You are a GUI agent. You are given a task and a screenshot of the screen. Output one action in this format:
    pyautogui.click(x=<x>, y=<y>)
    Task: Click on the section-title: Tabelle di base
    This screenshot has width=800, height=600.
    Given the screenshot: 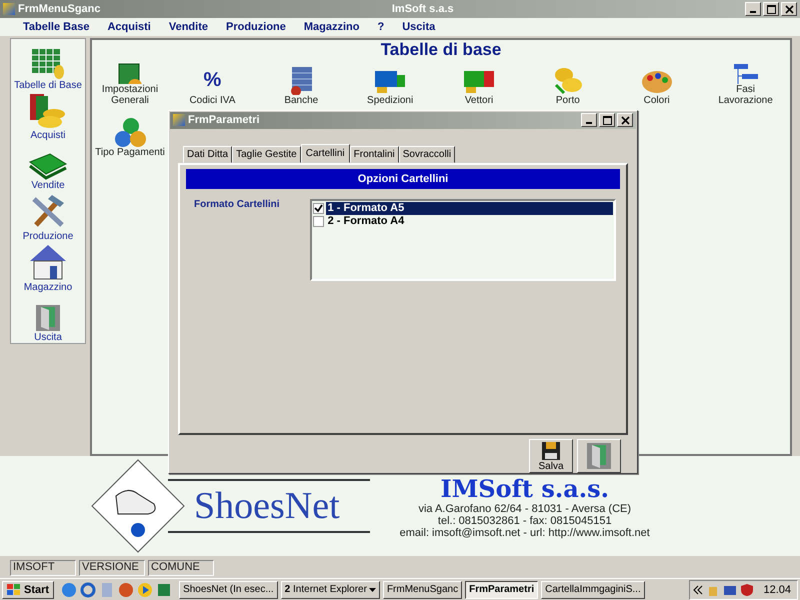 What is the action you would take?
    pyautogui.click(x=441, y=50)
    